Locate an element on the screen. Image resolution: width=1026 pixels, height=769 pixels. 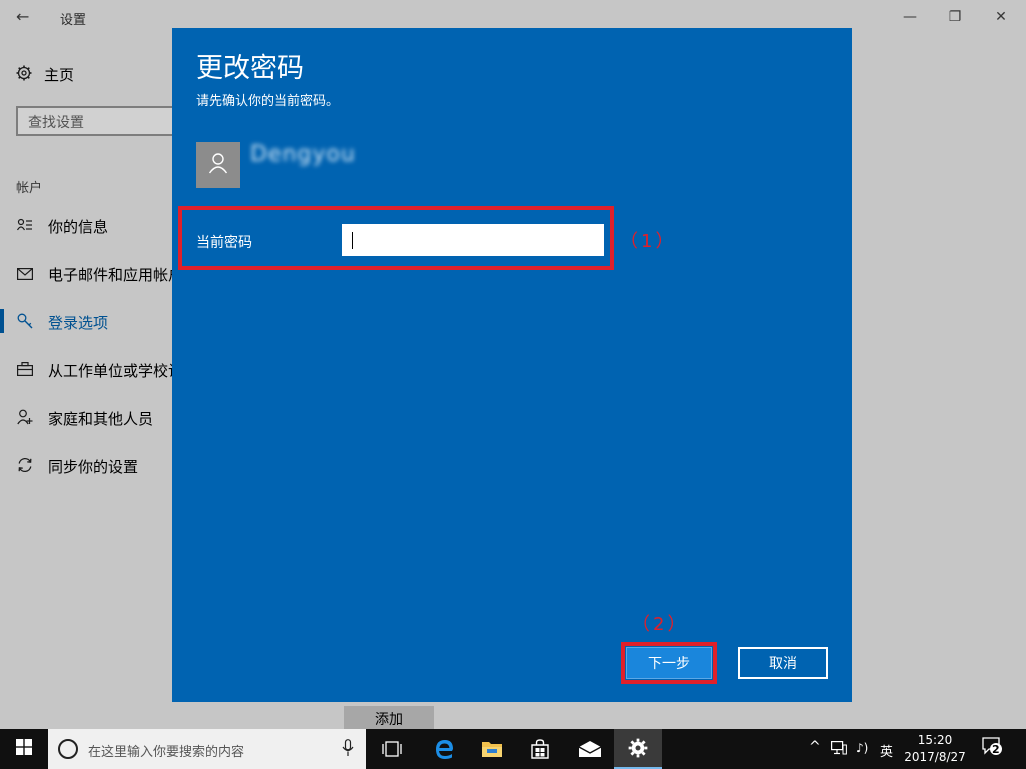
task-view-icon is located at coordinates (392, 749).